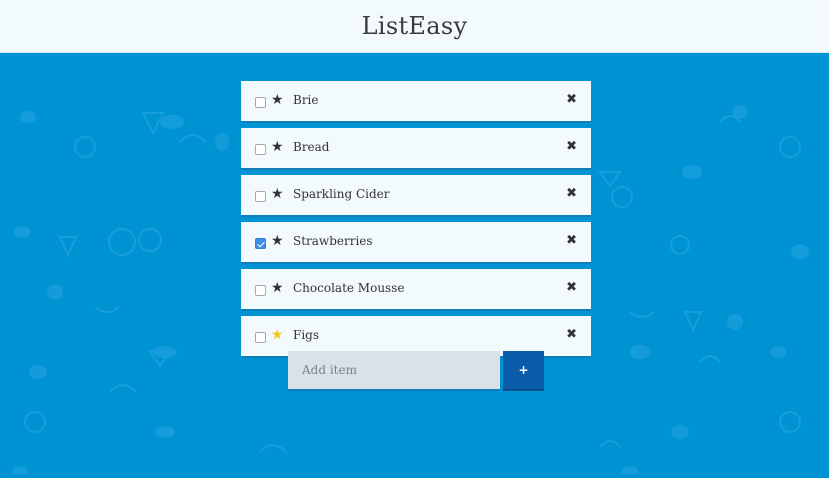  What do you see at coordinates (341, 194) in the screenshot?
I see `item-label: Sparkling Cider` at bounding box center [341, 194].